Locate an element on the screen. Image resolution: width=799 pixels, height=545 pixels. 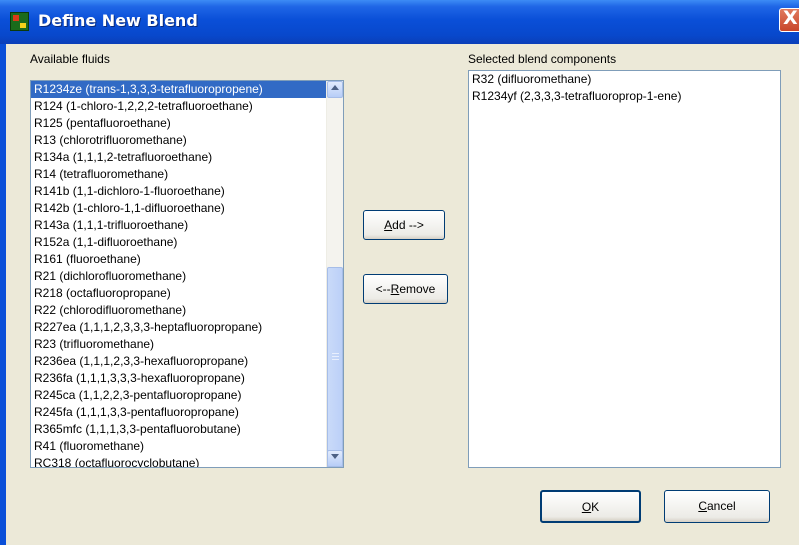
close-icon: X is located at coordinates (790, 18).